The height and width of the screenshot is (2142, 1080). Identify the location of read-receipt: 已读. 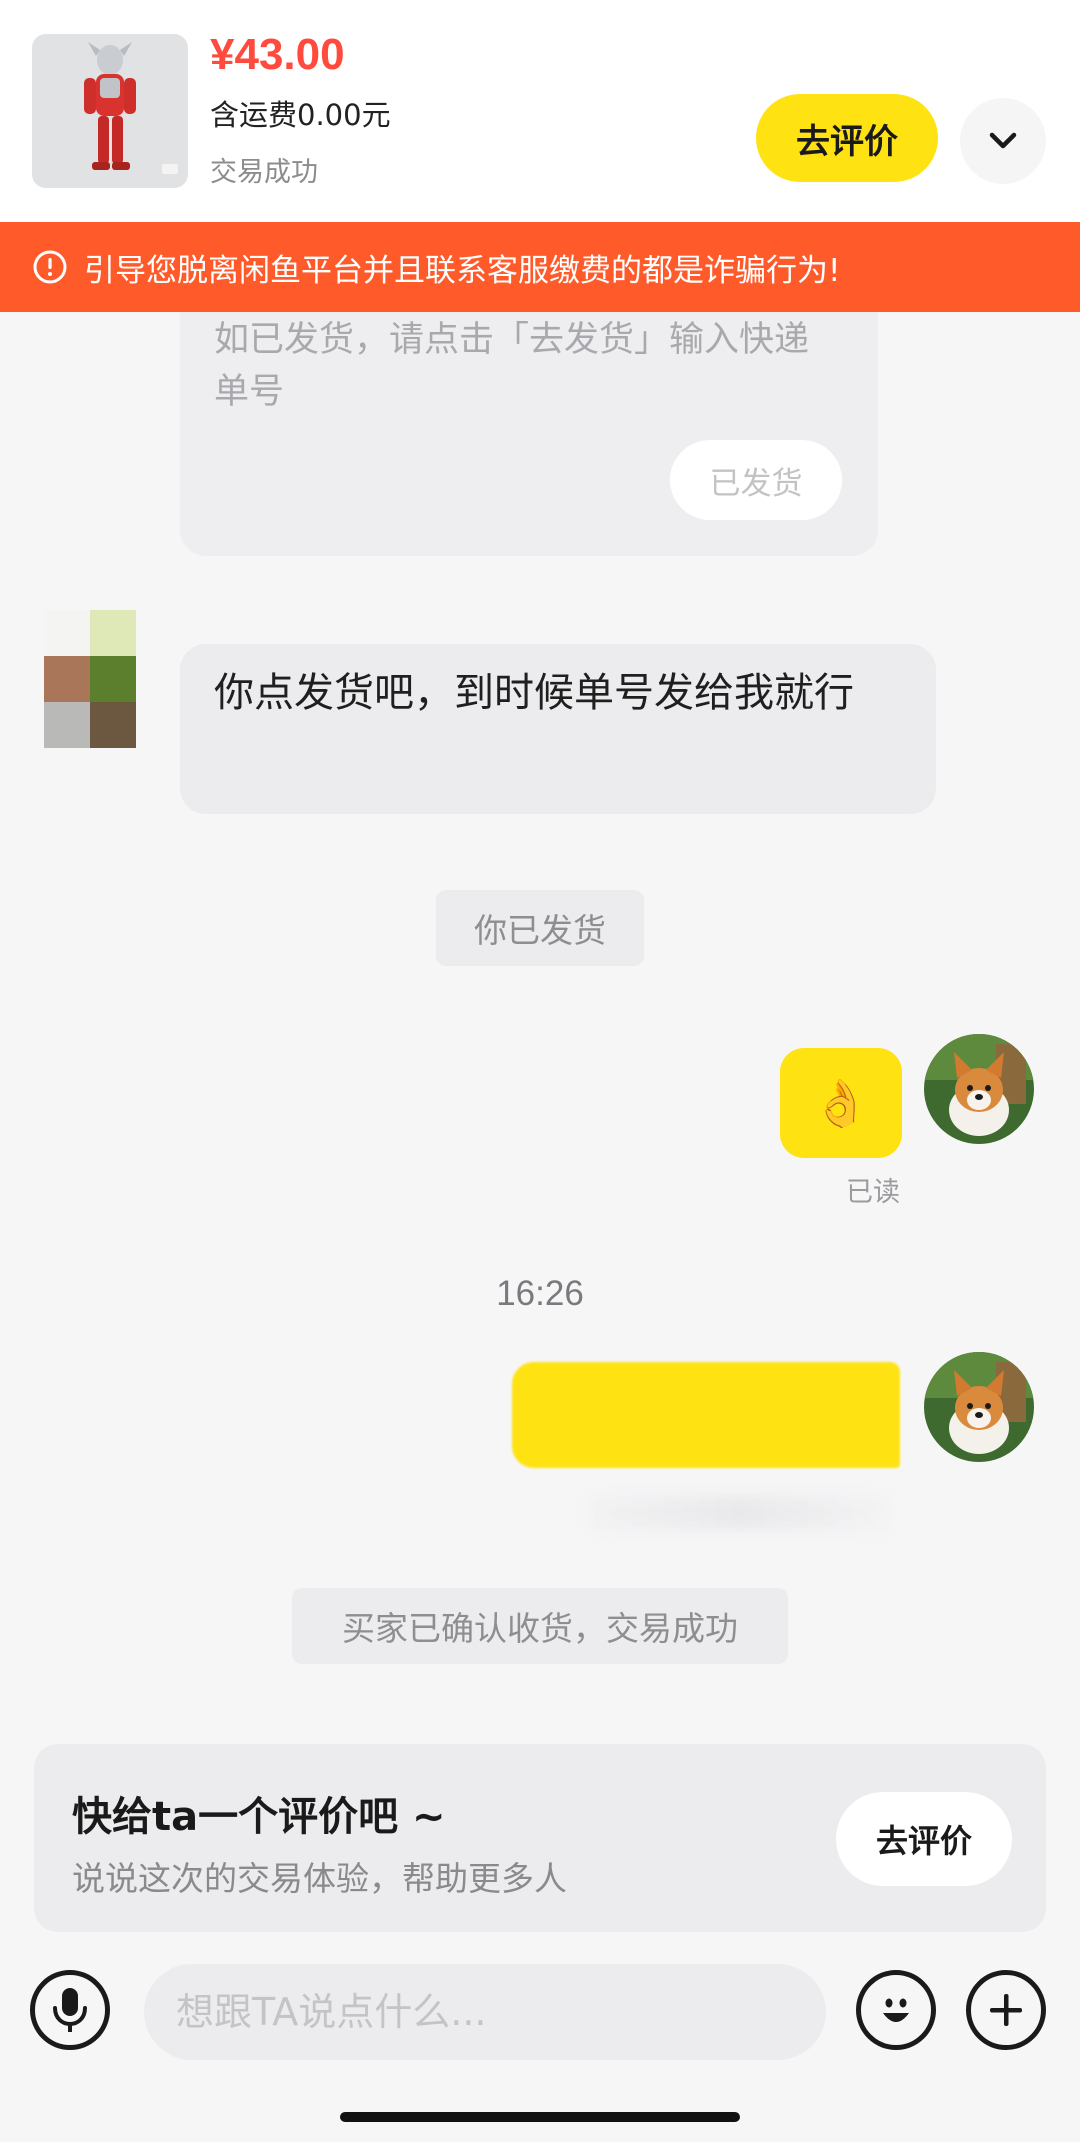
(873, 1192).